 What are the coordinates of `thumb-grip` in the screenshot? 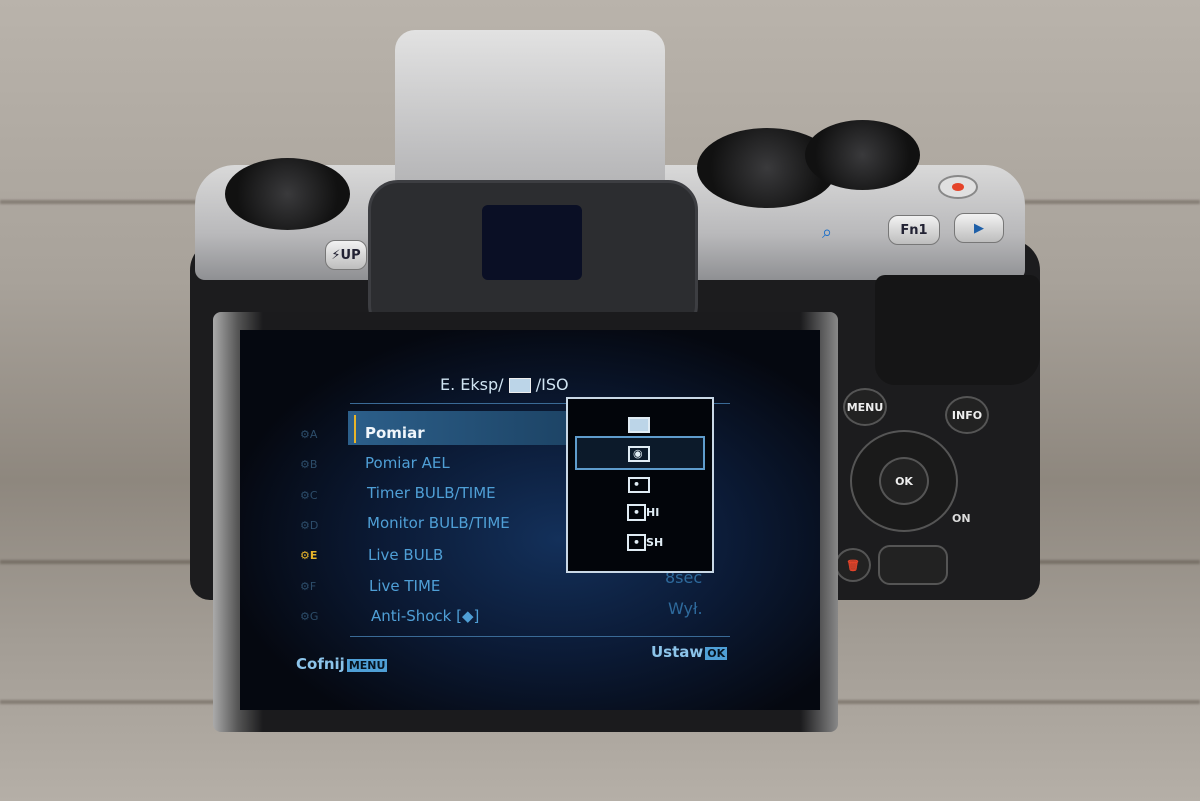 It's located at (957, 330).